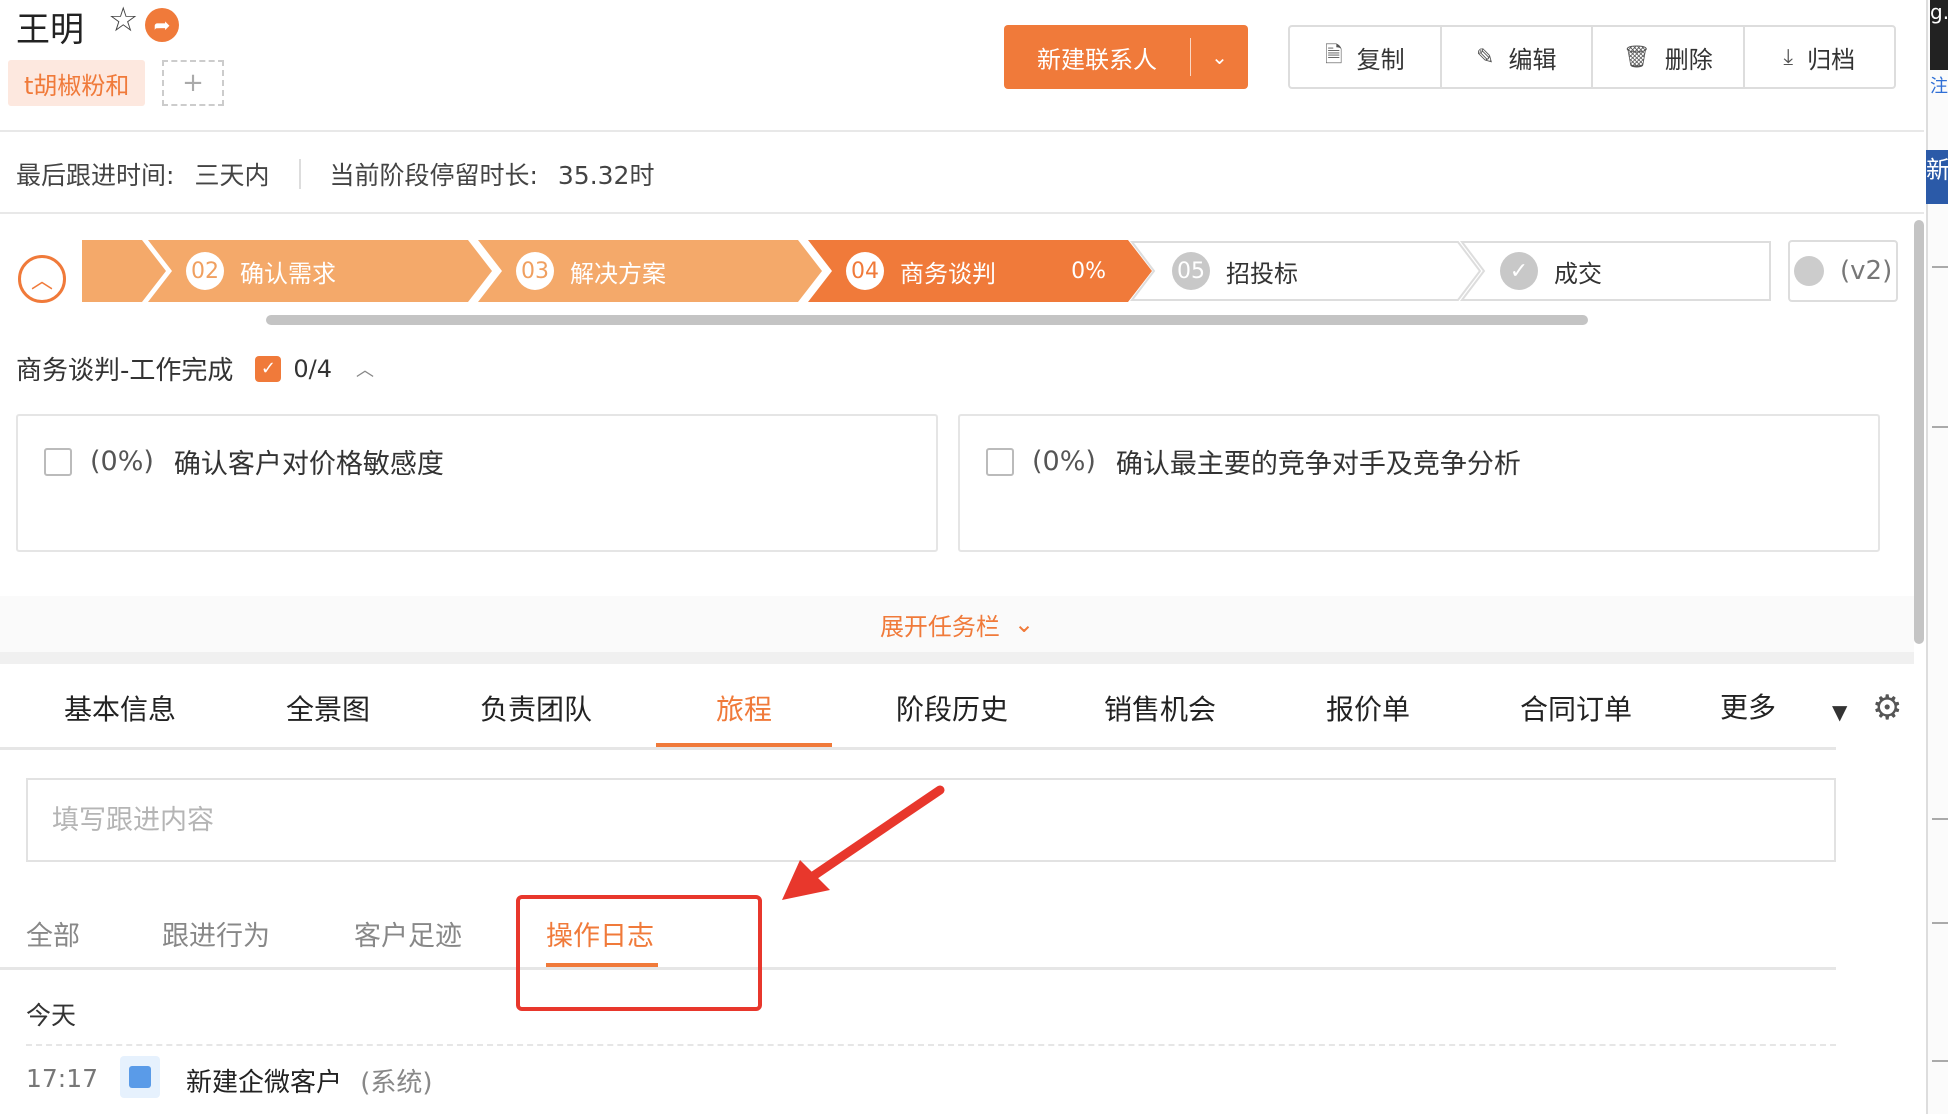 This screenshot has height=1114, width=1948. What do you see at coordinates (216, 933) in the screenshot?
I see `subtab-follow-actions: 跟进行为` at bounding box center [216, 933].